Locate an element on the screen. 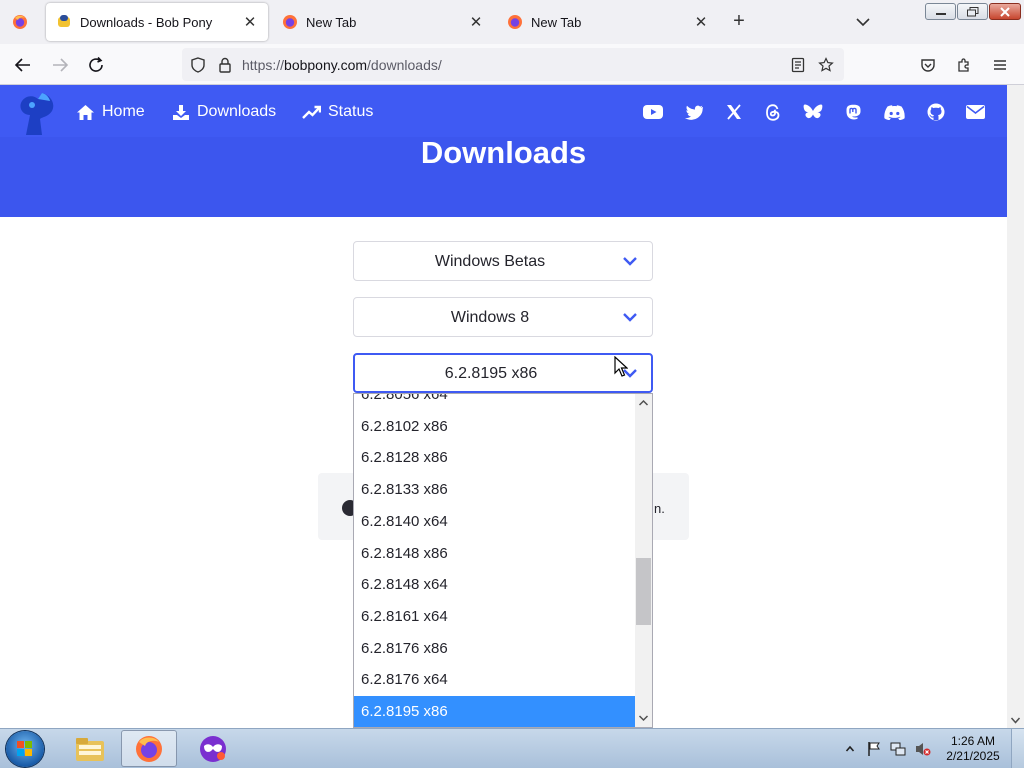 This screenshot has height=768, width=1024. dropdown-option: 6.2.8056 x64 is located at coordinates (495, 402).